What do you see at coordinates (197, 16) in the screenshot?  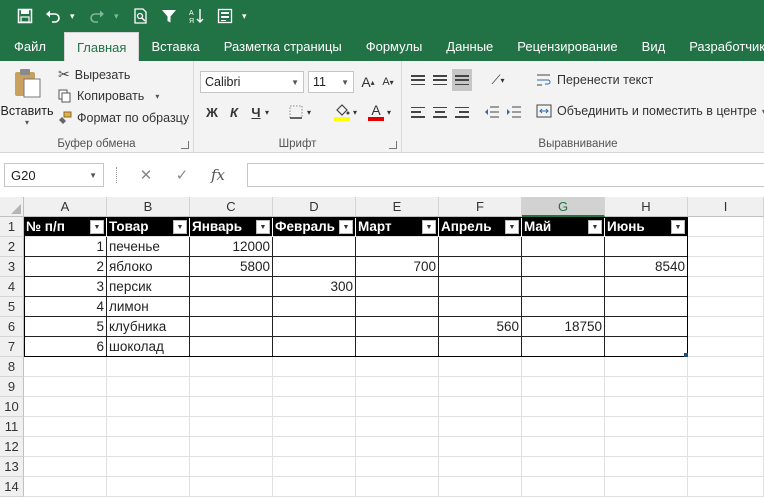 I see `sort-icon: AЯ` at bounding box center [197, 16].